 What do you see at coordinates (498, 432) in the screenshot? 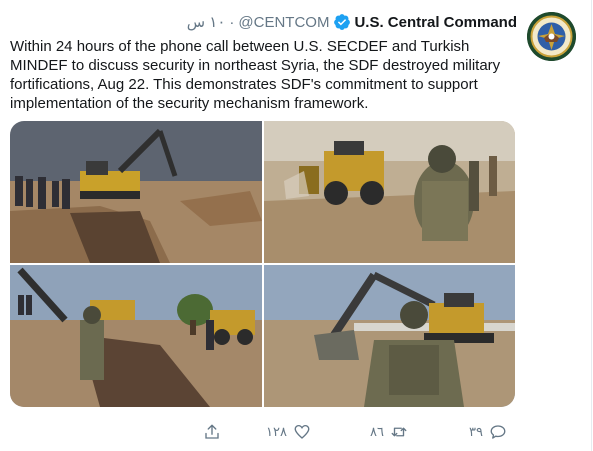
I see `reply-icon` at bounding box center [498, 432].